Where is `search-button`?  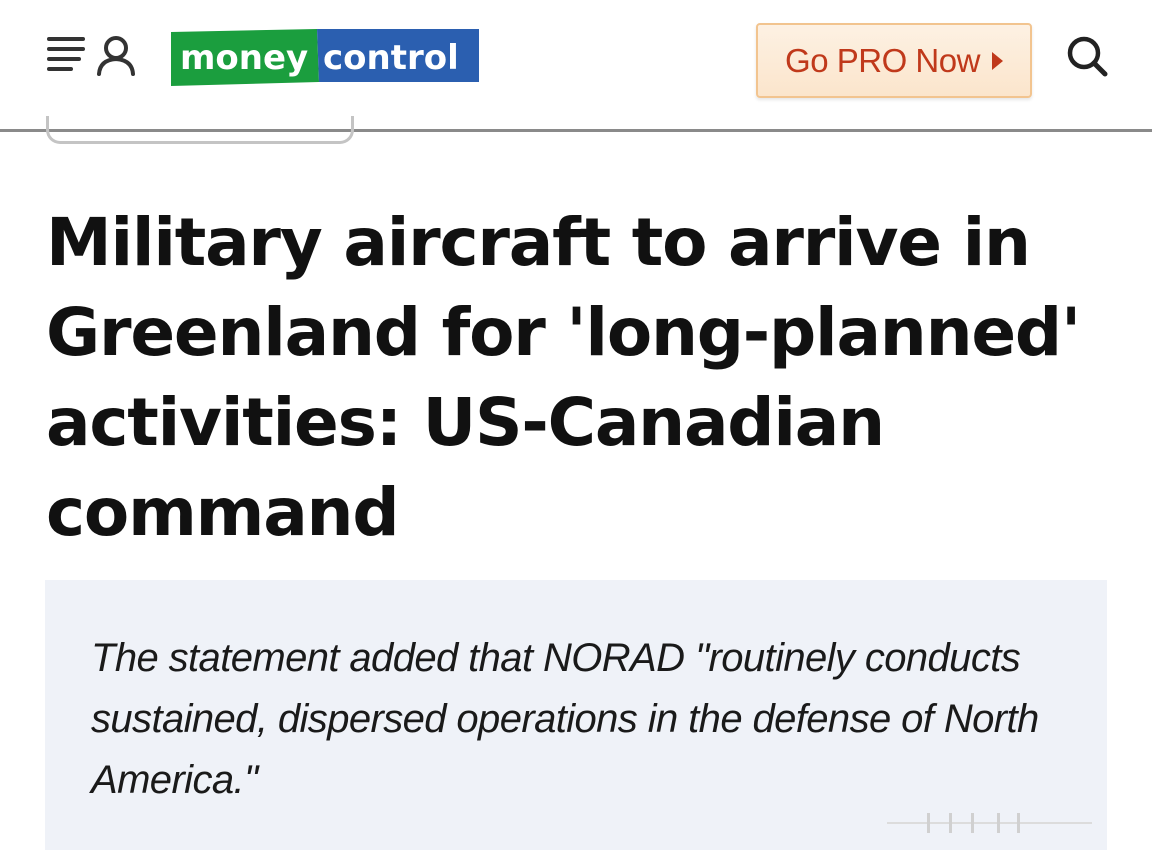 search-button is located at coordinates (1087, 56).